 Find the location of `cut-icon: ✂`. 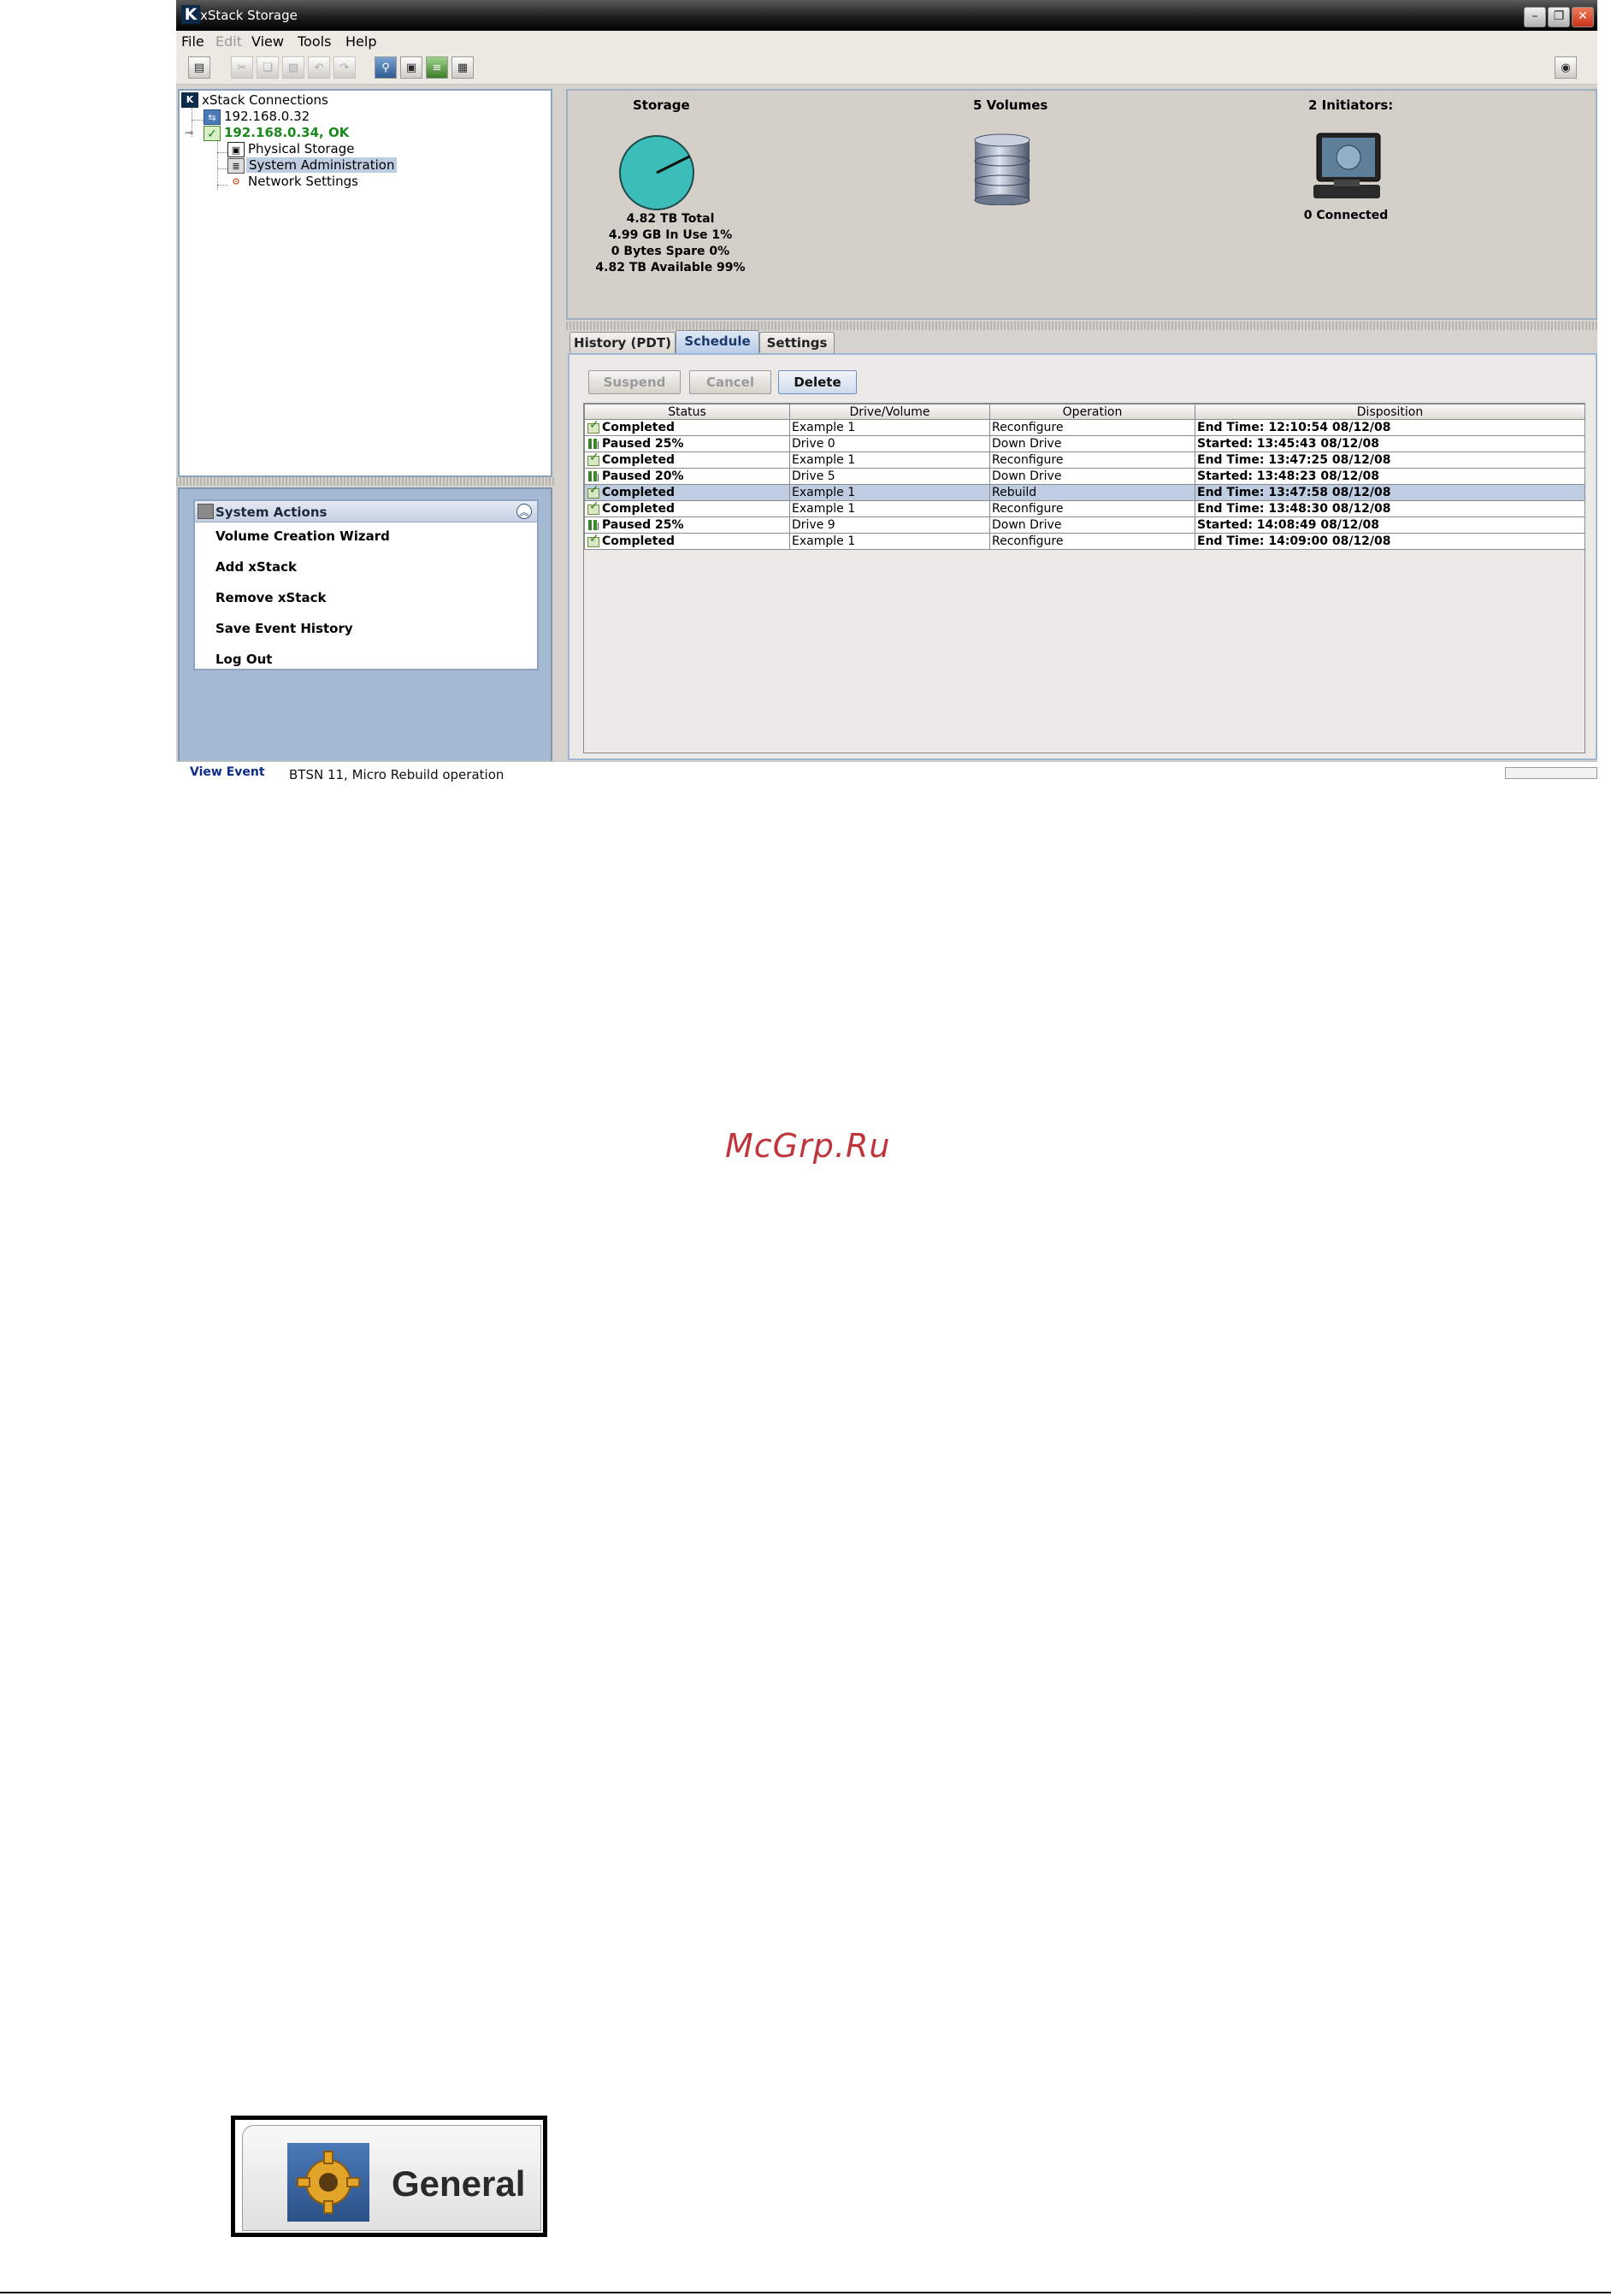

cut-icon: ✂ is located at coordinates (242, 67).